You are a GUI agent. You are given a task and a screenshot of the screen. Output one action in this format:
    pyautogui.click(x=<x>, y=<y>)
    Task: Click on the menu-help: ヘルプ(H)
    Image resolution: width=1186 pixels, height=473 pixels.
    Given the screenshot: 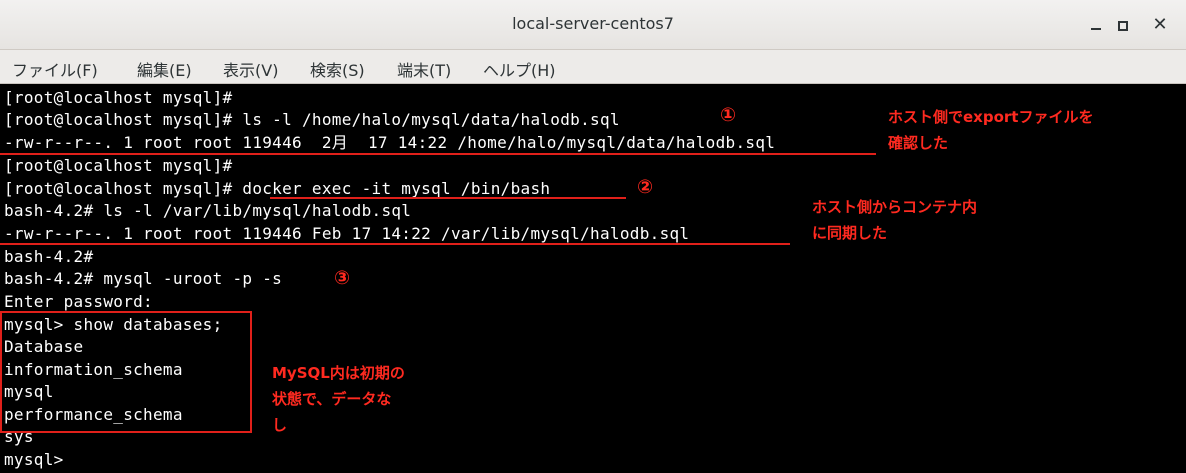 What is the action you would take?
    pyautogui.click(x=519, y=69)
    